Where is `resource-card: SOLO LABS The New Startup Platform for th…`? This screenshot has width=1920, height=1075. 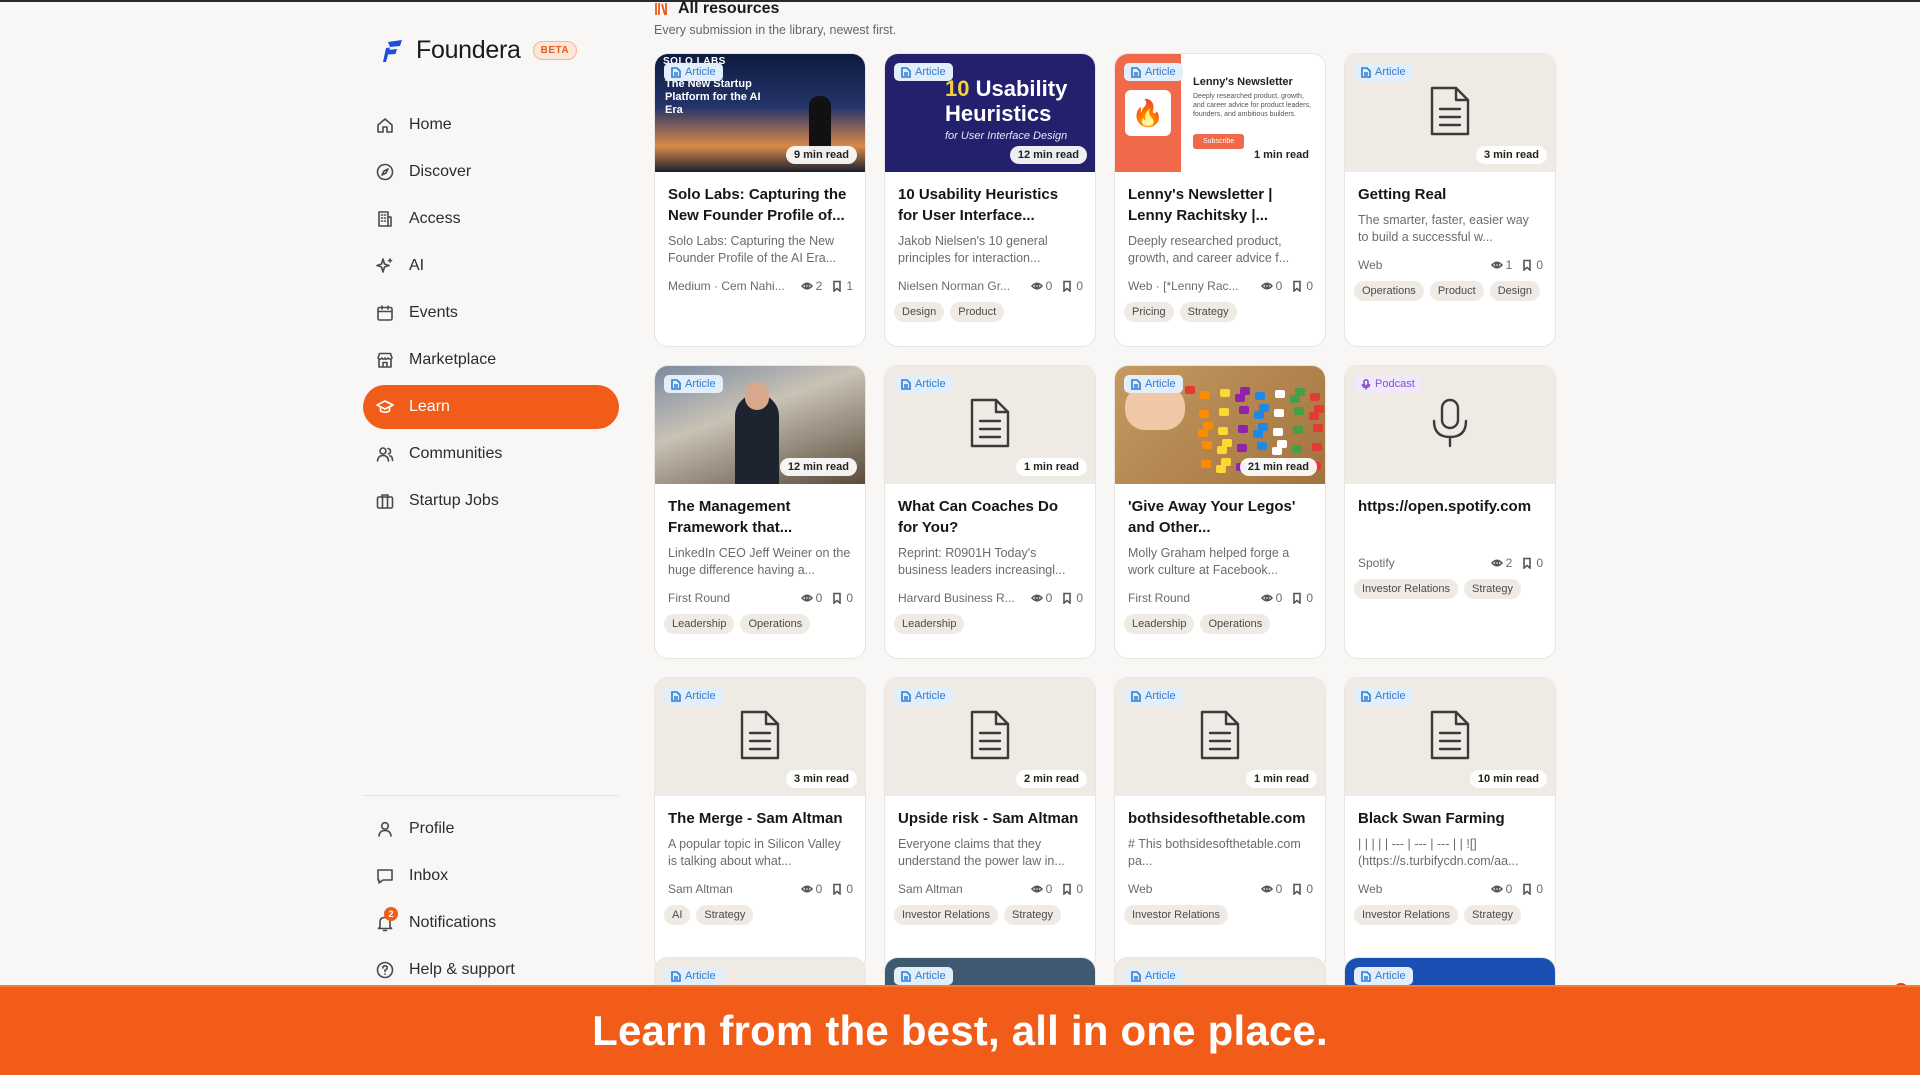
resource-card: SOLO LABS The New Startup Platform for th… is located at coordinates (760, 200).